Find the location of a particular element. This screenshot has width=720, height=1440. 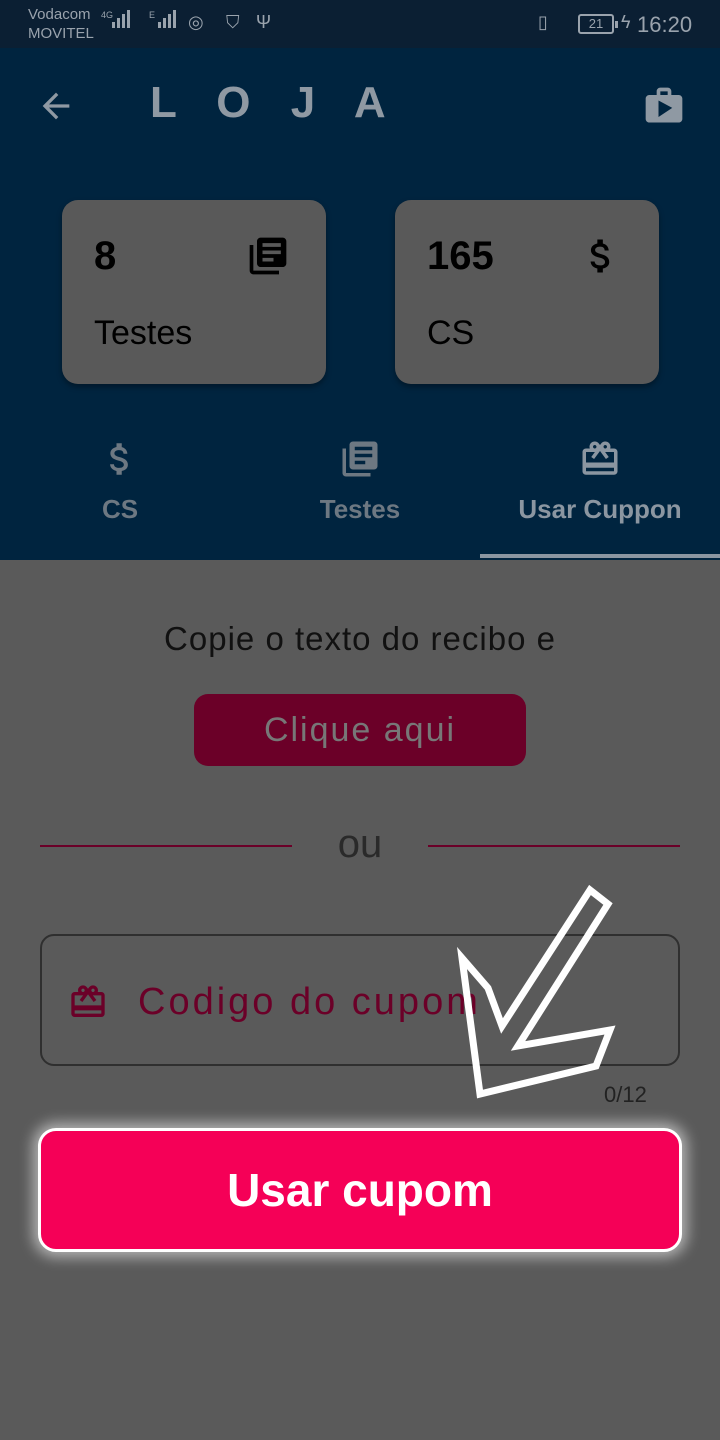

instruction-text: Copie o texto do recibo e is located at coordinates (360, 638).